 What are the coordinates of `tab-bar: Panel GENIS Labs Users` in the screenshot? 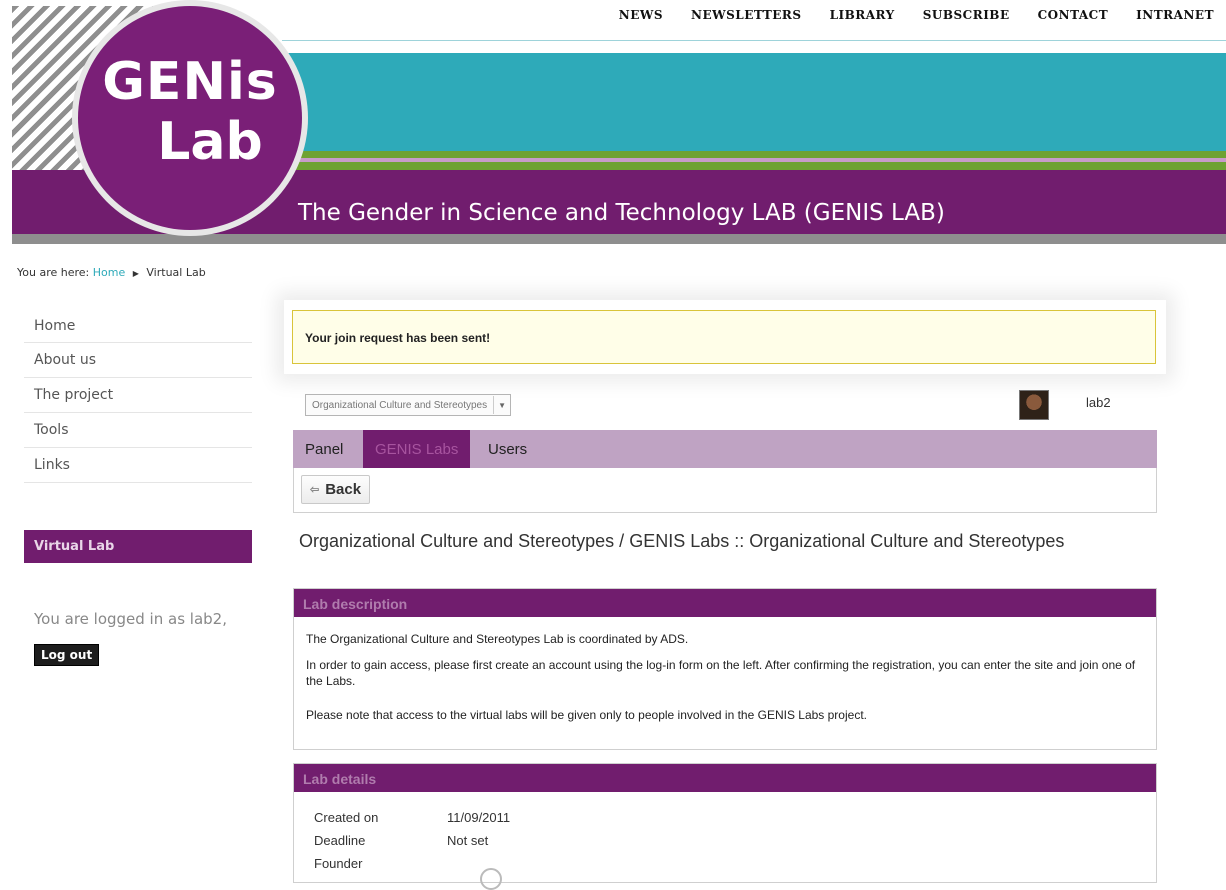 It's located at (725, 449).